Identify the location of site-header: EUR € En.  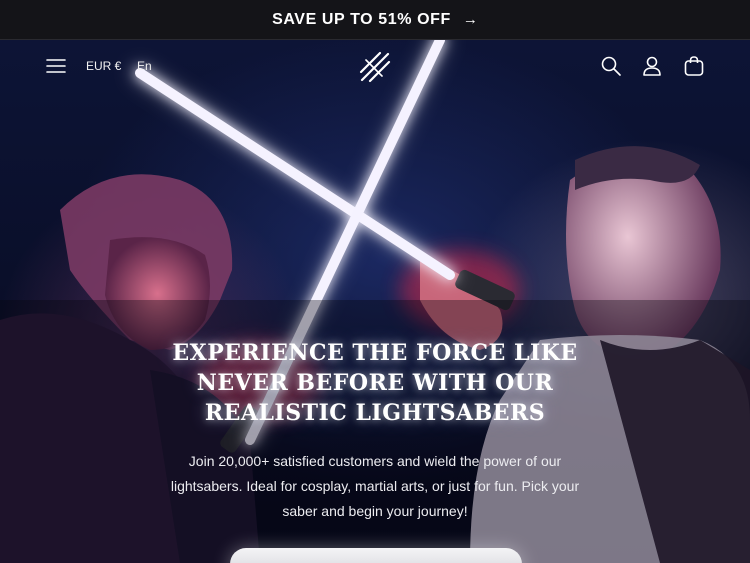
(375, 66).